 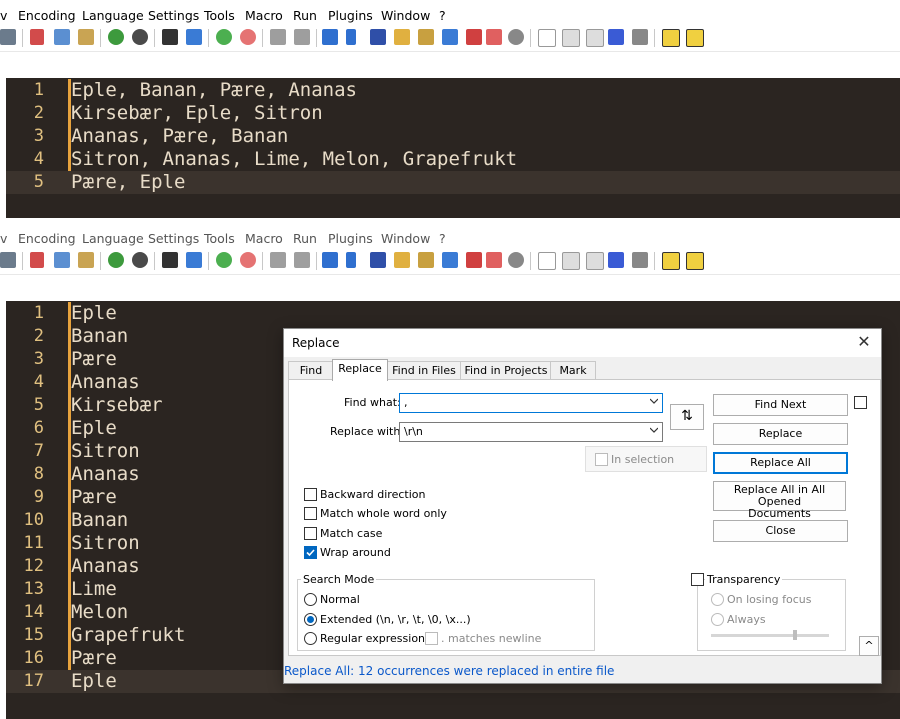 What do you see at coordinates (531, 432) in the screenshot?
I see `replace-with-input: \r\n` at bounding box center [531, 432].